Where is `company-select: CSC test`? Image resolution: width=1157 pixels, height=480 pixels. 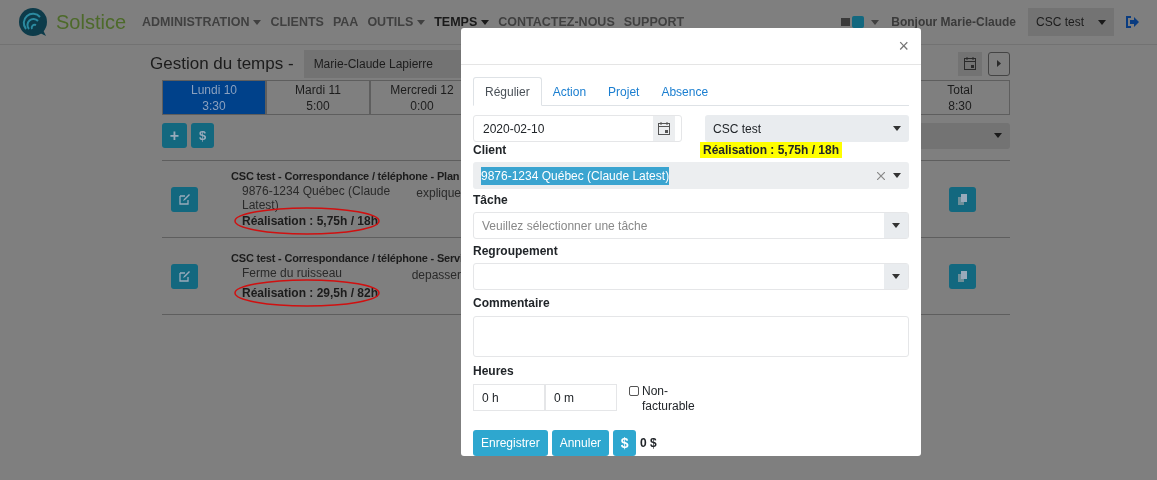
company-select: CSC test is located at coordinates (807, 128).